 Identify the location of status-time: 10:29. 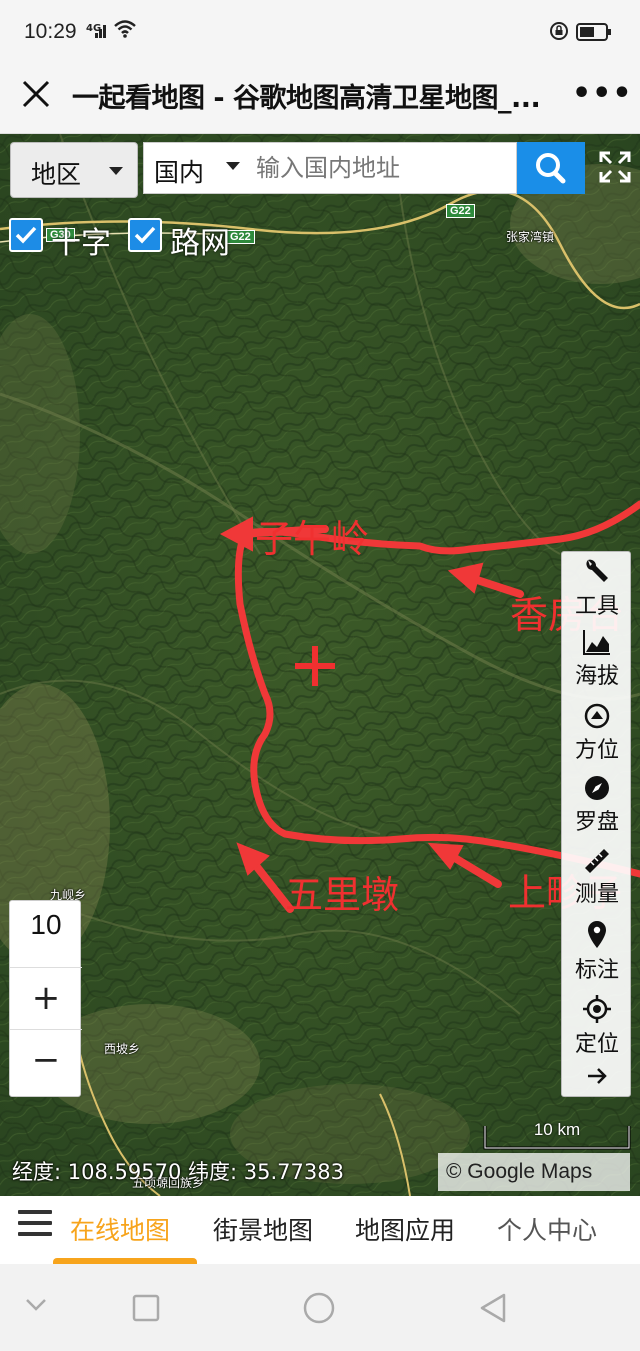
(50, 31).